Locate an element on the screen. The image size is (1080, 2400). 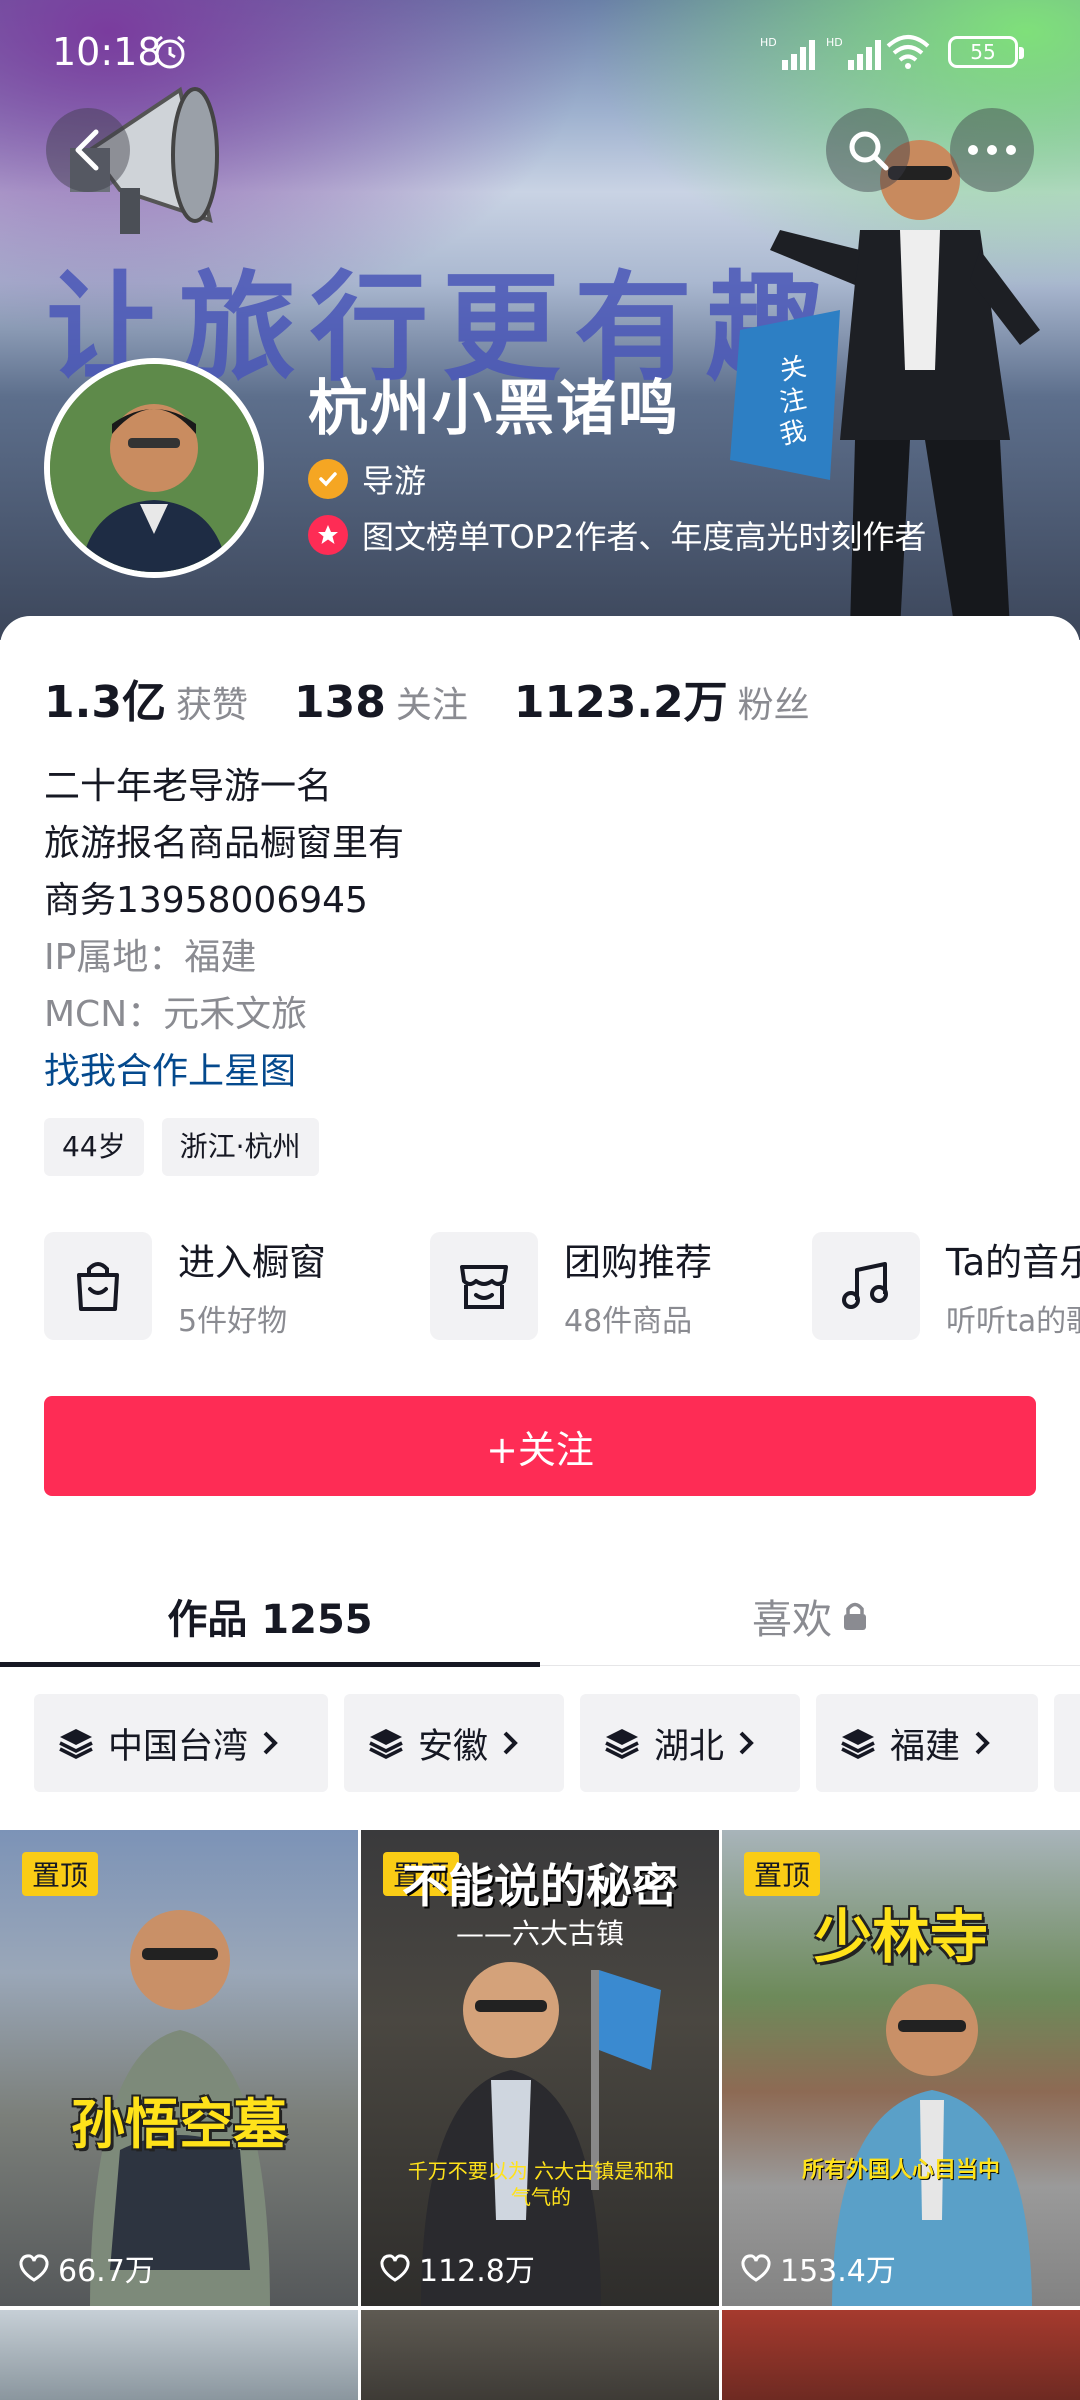
search-icon is located at coordinates (869, 151).